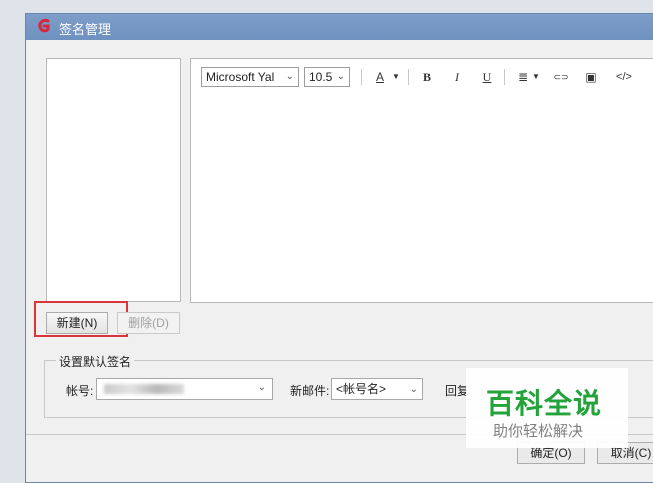 The height and width of the screenshot is (483, 653). Describe the element at coordinates (240, 77) in the screenshot. I see `font-family-value: Microsoft Yal` at that location.